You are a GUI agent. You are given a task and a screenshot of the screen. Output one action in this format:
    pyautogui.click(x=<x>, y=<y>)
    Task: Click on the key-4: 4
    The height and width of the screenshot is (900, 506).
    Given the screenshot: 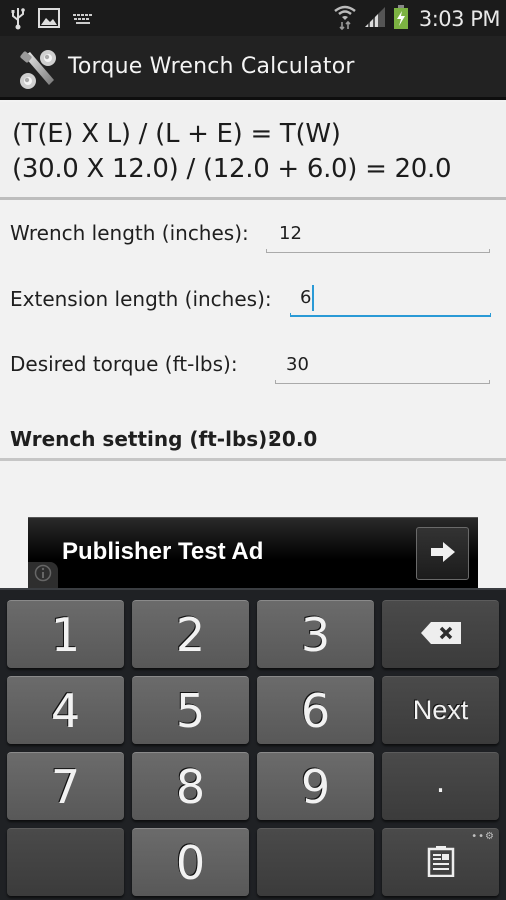 What is the action you would take?
    pyautogui.click(x=65, y=710)
    